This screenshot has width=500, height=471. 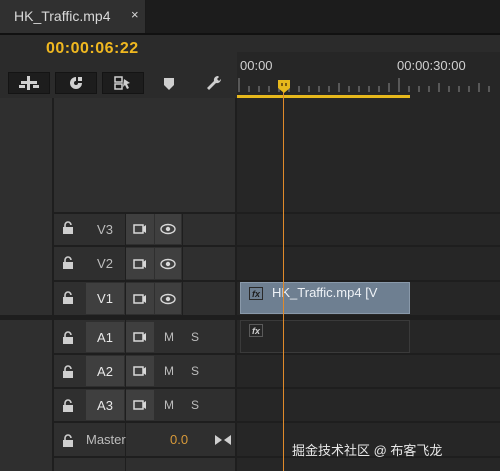 I want to click on col-line, so click(x=182, y=264).